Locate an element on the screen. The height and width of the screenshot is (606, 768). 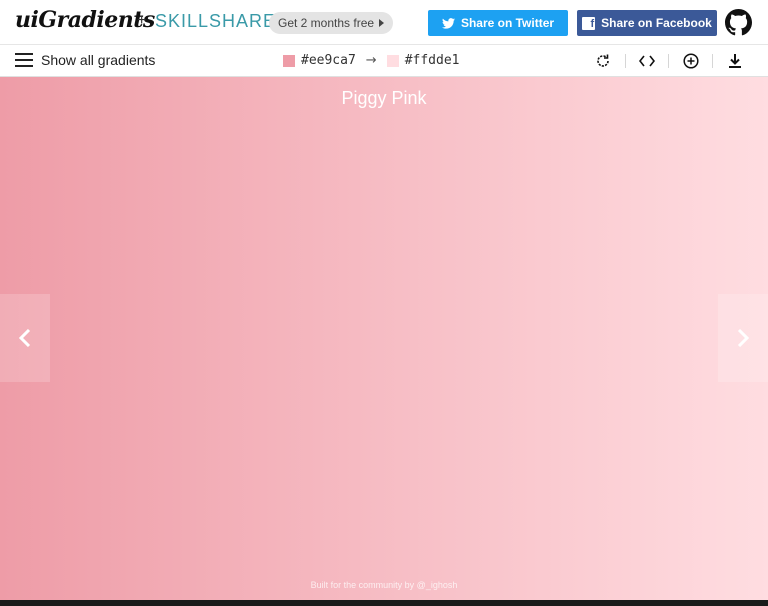
facebook-icon: f is located at coordinates (589, 23).